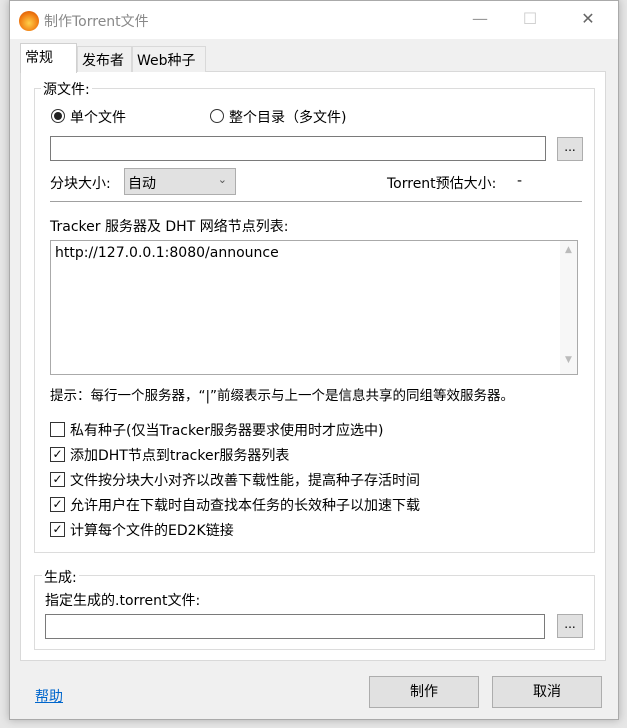 This screenshot has width=627, height=728. What do you see at coordinates (588, 20) in the screenshot?
I see `close-button: ✕` at bounding box center [588, 20].